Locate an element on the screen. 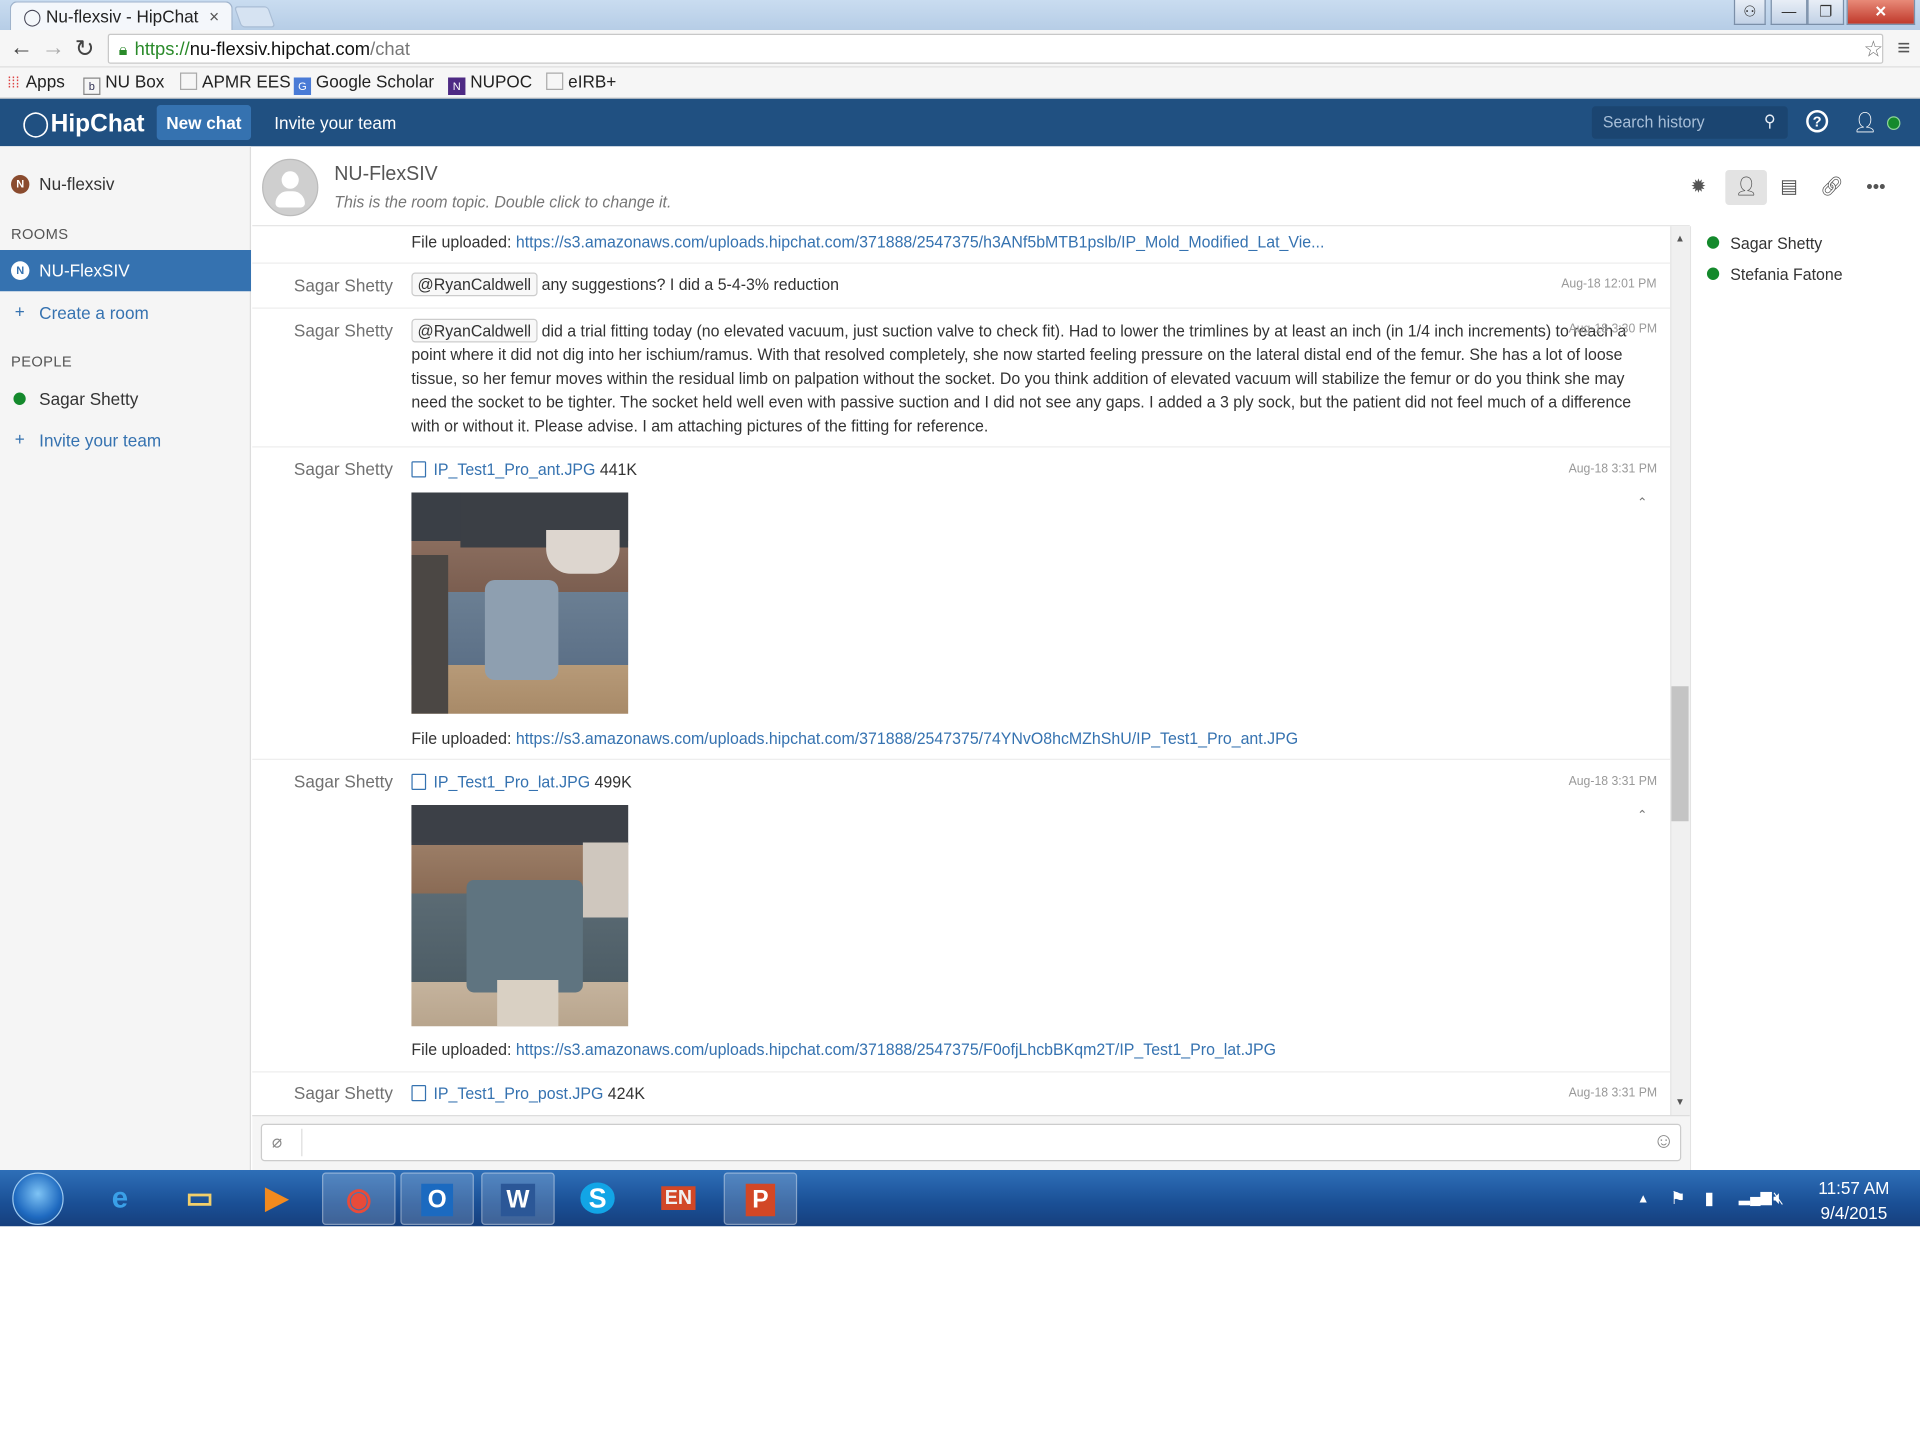 This screenshot has height=1440, width=1920. action-center-flag-icon: ⚑ is located at coordinates (1677, 1198).